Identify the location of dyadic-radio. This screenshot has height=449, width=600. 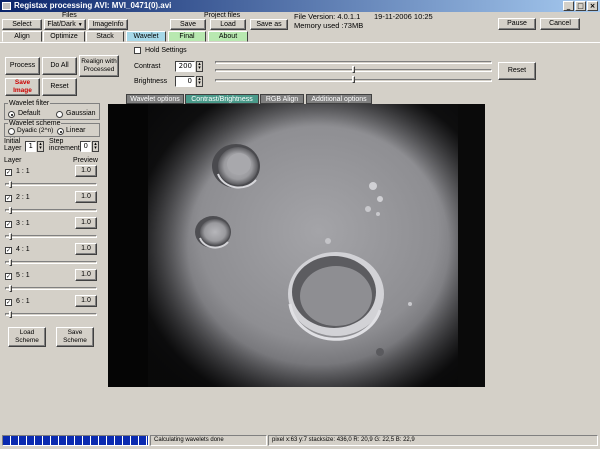
(11, 131).